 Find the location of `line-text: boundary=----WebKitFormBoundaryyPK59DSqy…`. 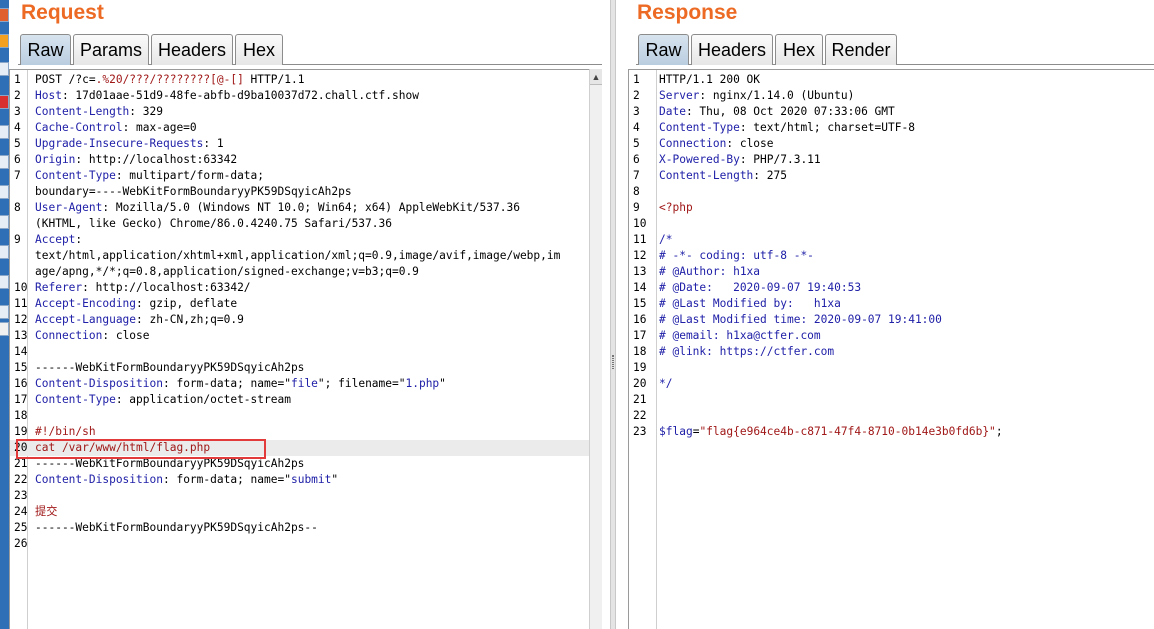

line-text: boundary=----WebKitFormBoundaryyPK59DSqy… is located at coordinates (193, 192).